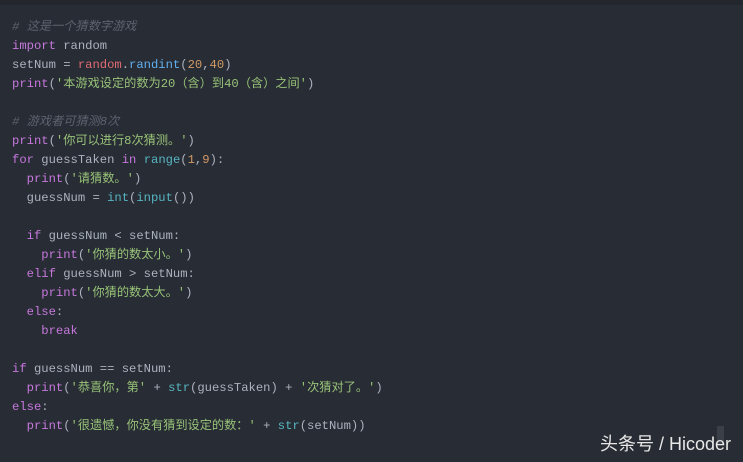 Image resolution: width=743 pixels, height=462 pixels. I want to click on code-token-kw: elif, so click(41, 274).